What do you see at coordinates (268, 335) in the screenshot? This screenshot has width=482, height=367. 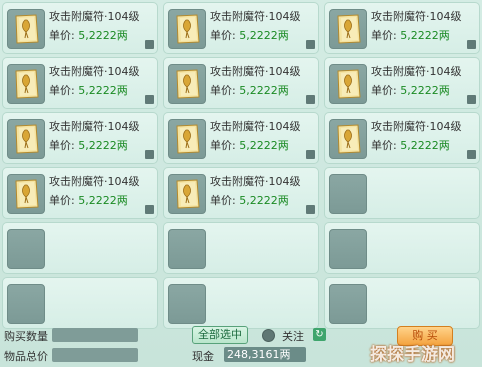 I see `follow-radio-icon` at bounding box center [268, 335].